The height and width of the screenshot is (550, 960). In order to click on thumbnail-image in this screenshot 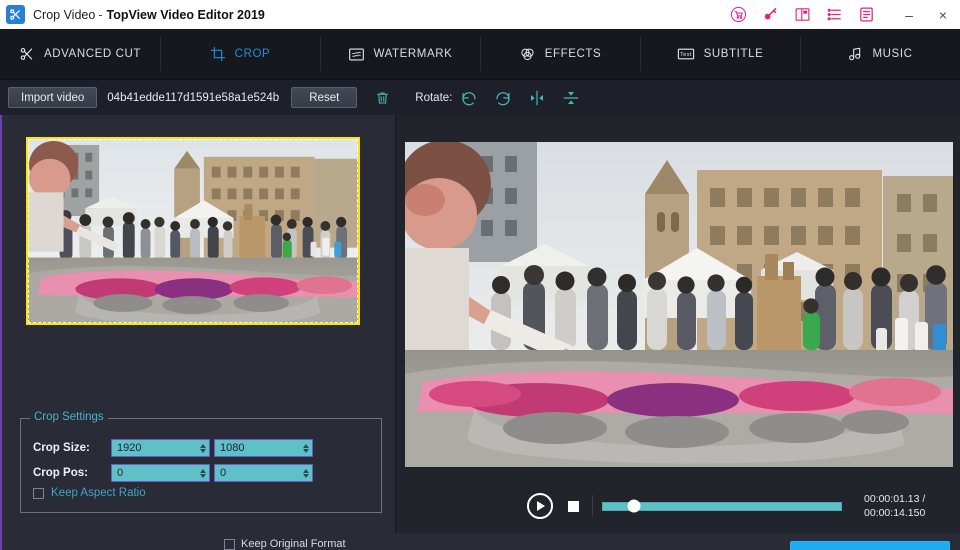, I will do `click(193, 231)`.